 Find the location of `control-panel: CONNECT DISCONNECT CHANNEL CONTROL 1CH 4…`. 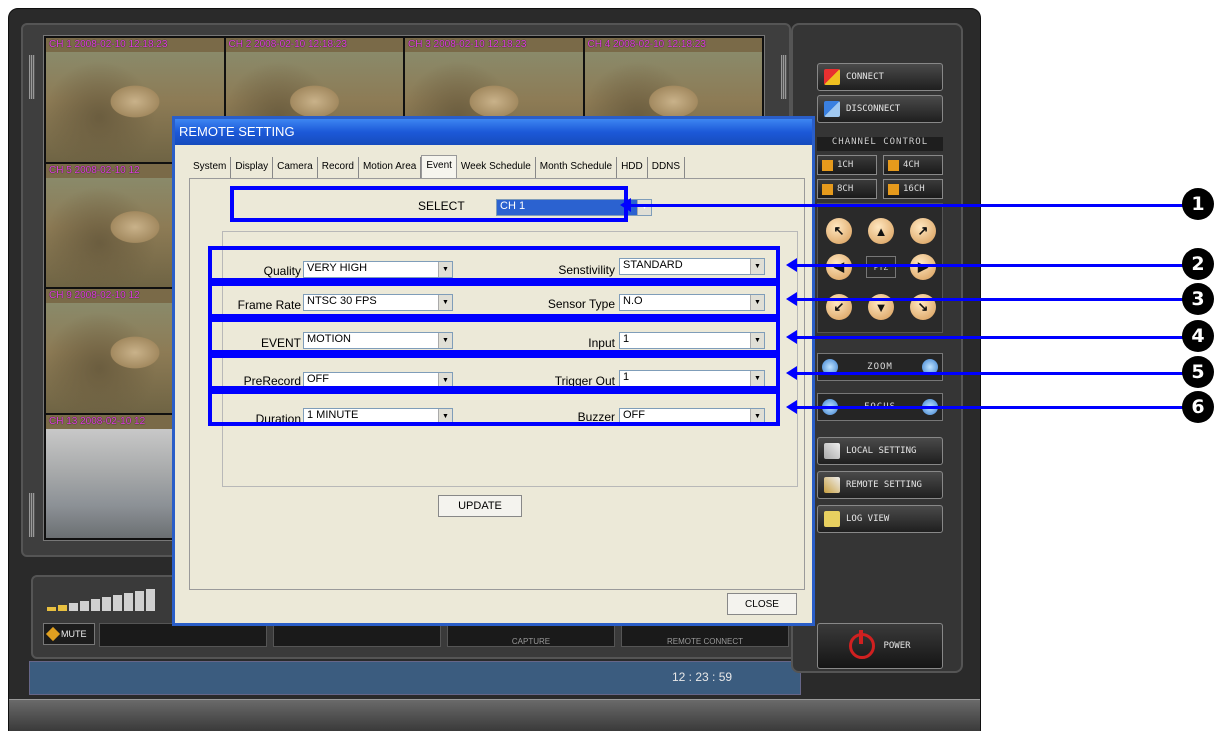

control-panel: CONNECT DISCONNECT CHANNEL CONTROL 1CH 4… is located at coordinates (877, 348).